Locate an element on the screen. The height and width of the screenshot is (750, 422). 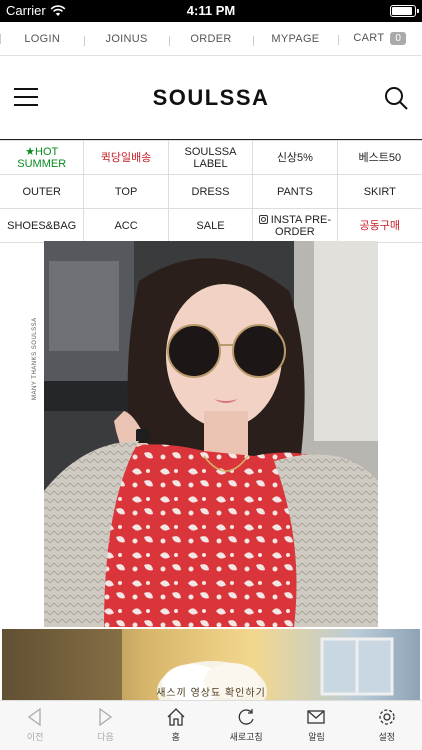
gear-icon is located at coordinates (387, 717).